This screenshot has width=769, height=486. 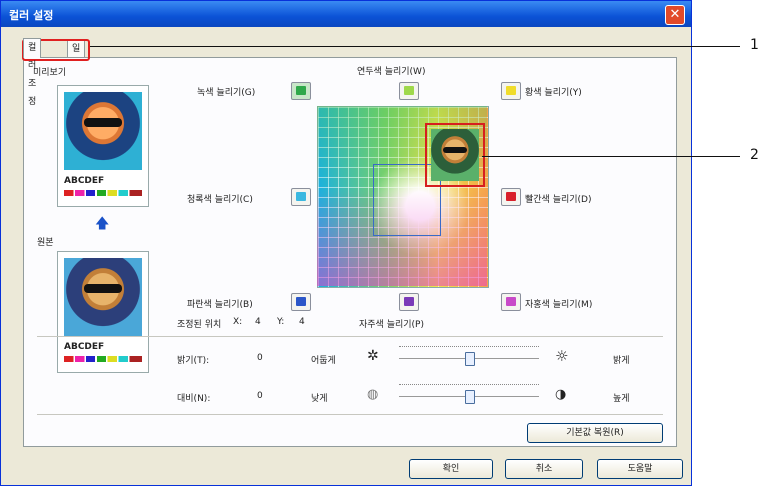 What do you see at coordinates (238, 322) in the screenshot?
I see `position-x-label: X:` at bounding box center [238, 322].